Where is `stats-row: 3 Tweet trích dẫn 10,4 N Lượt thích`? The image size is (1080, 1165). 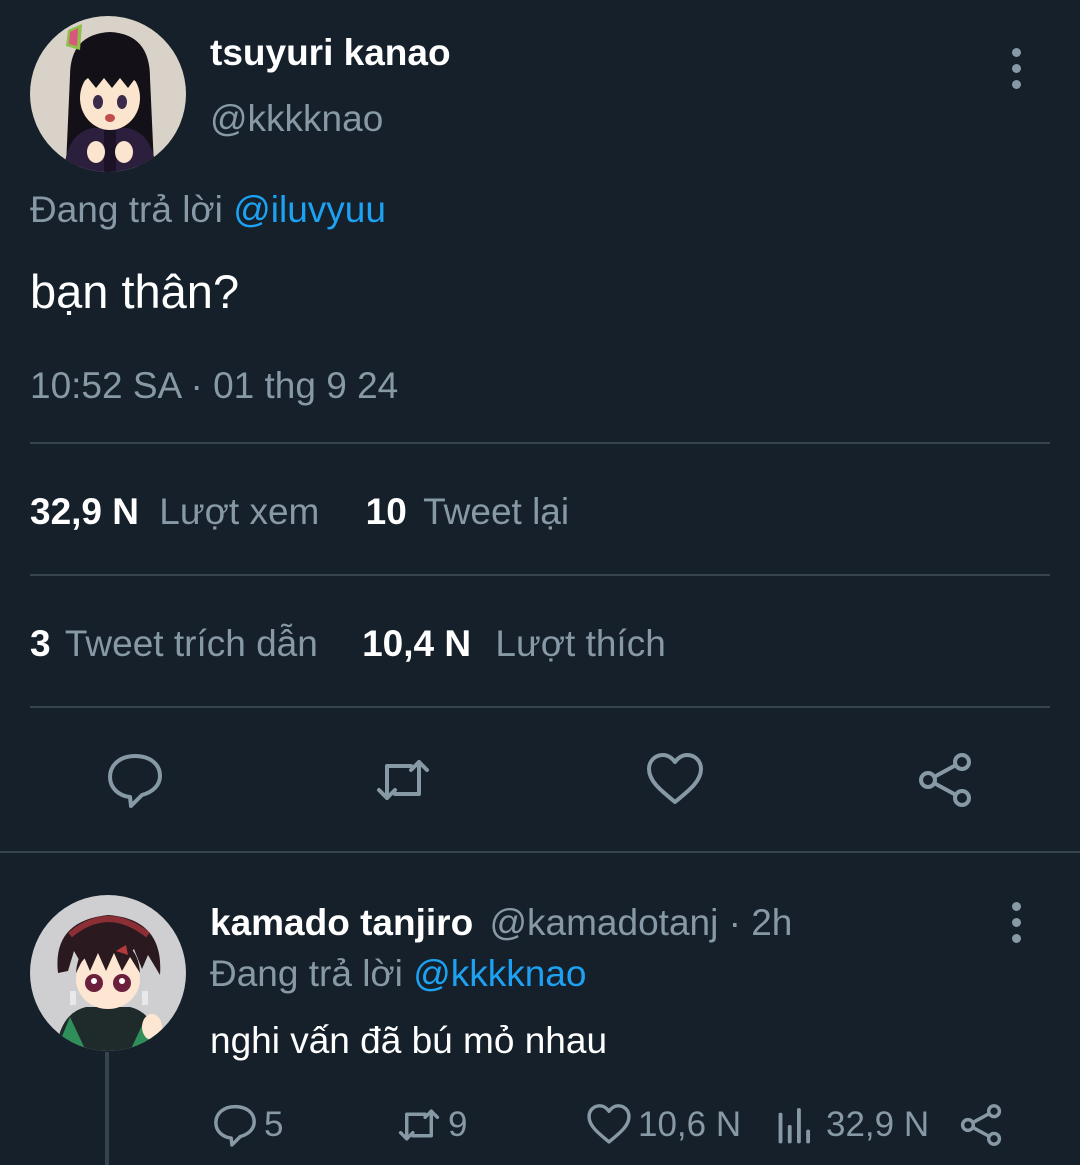
stats-row: 3 Tweet trích dẫn 10,4 N Lượt thích is located at coordinates (348, 644).